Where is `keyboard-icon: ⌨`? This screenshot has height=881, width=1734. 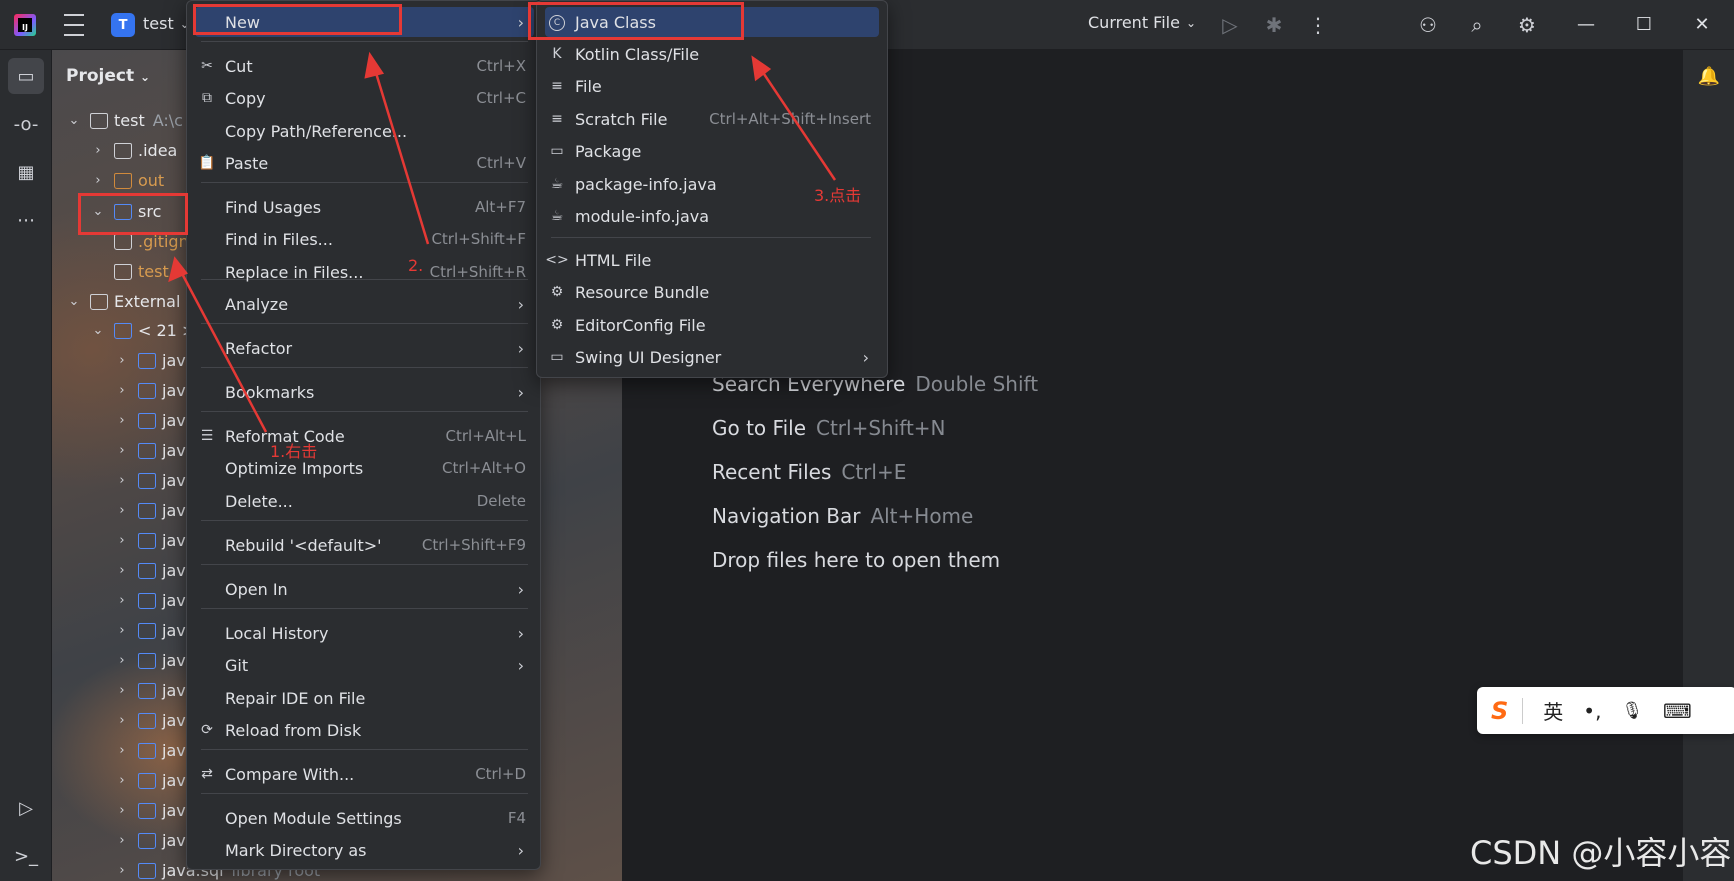
keyboard-icon: ⌨ is located at coordinates (1677, 711).